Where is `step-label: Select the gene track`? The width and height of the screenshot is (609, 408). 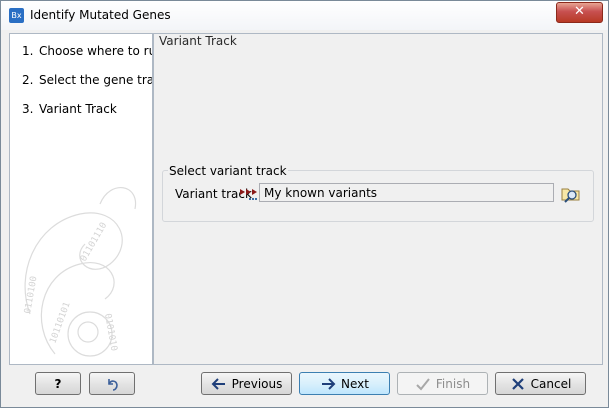
step-label: Select the gene track is located at coordinates (95, 80).